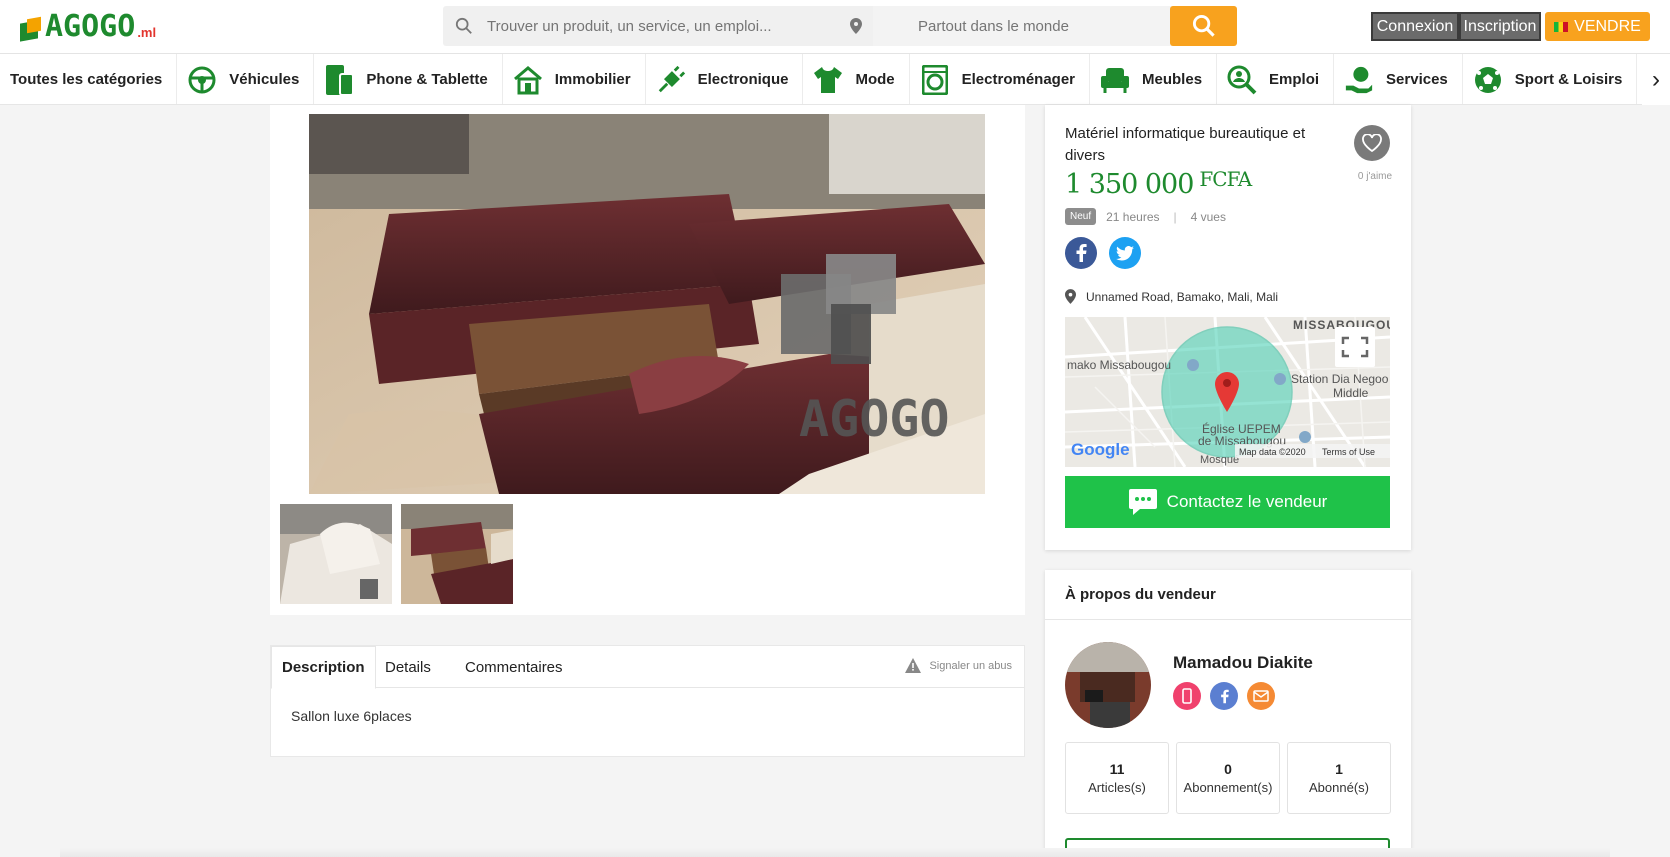  I want to click on views-count: 4 vues, so click(1208, 216).